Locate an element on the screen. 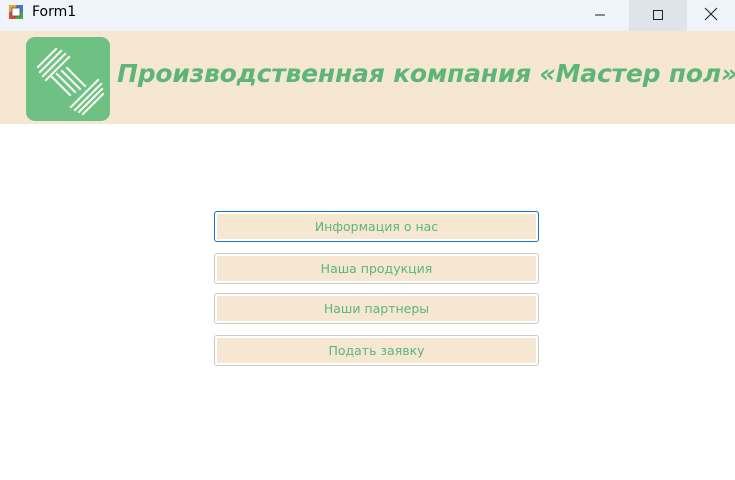 This screenshot has height=480, width=735. about-us-button: Информация о нас is located at coordinates (376, 226).